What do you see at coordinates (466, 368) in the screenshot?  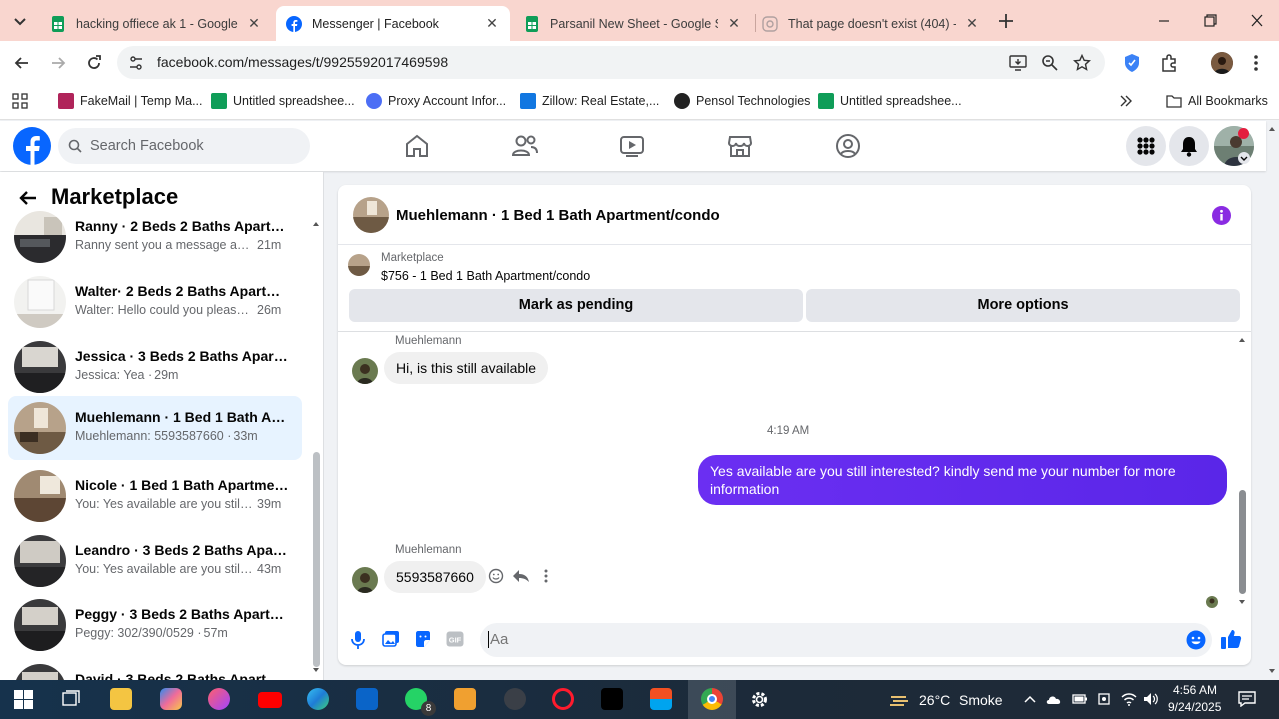 I see `incoming-message: Hi, is this still available` at bounding box center [466, 368].